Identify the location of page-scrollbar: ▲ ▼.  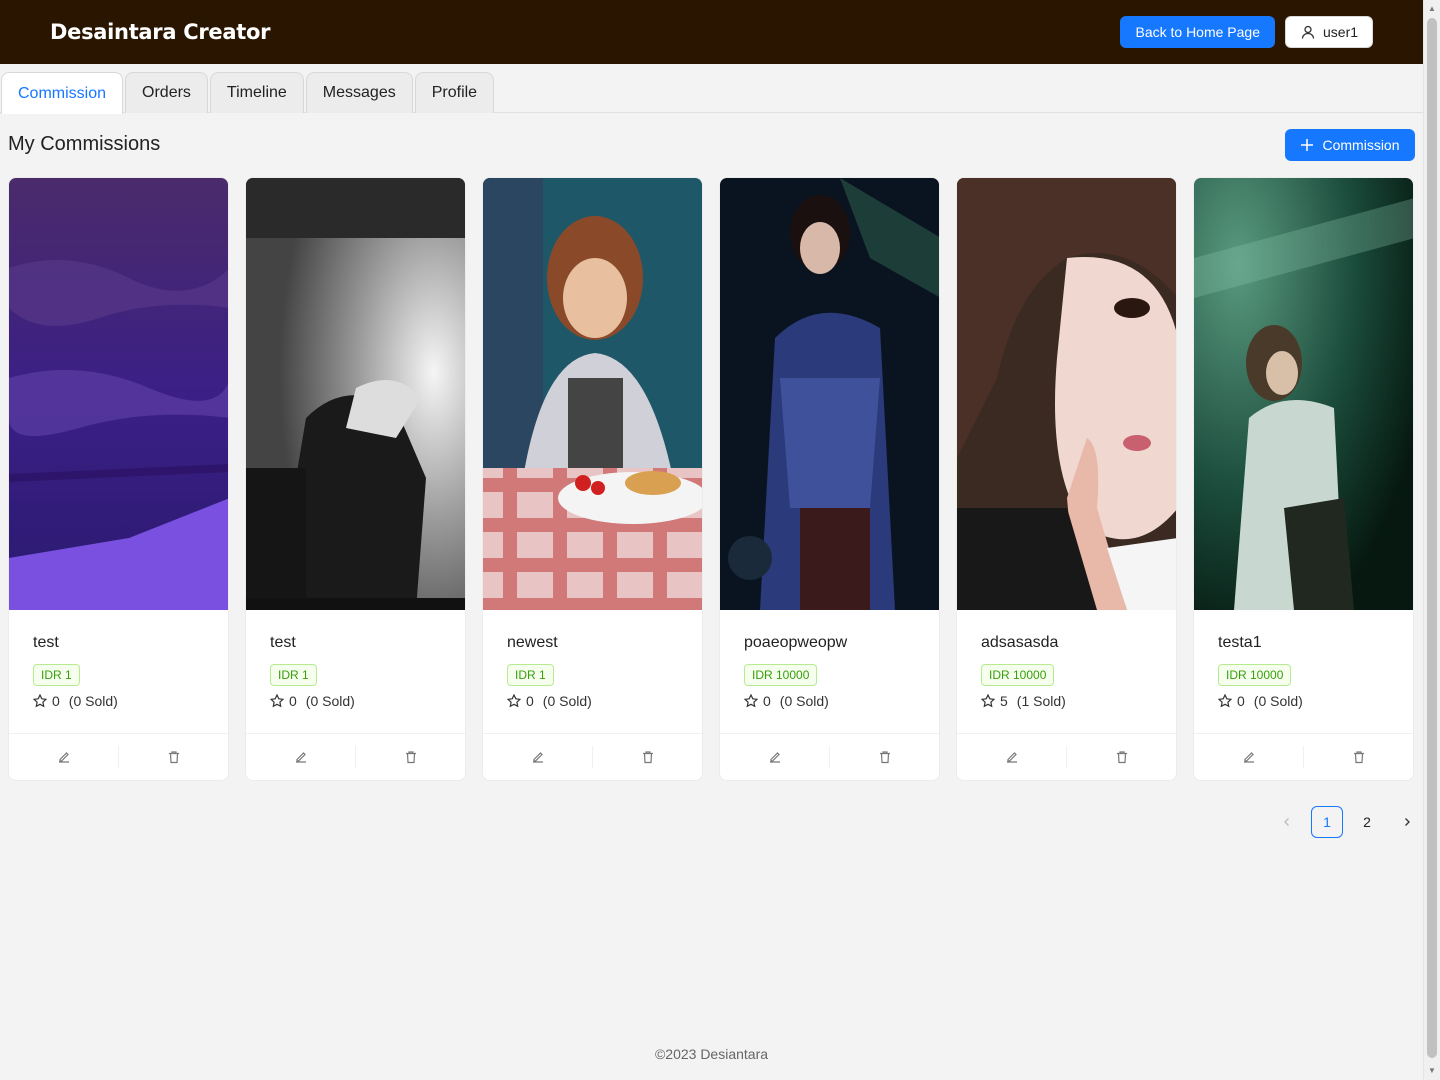
(1431, 540).